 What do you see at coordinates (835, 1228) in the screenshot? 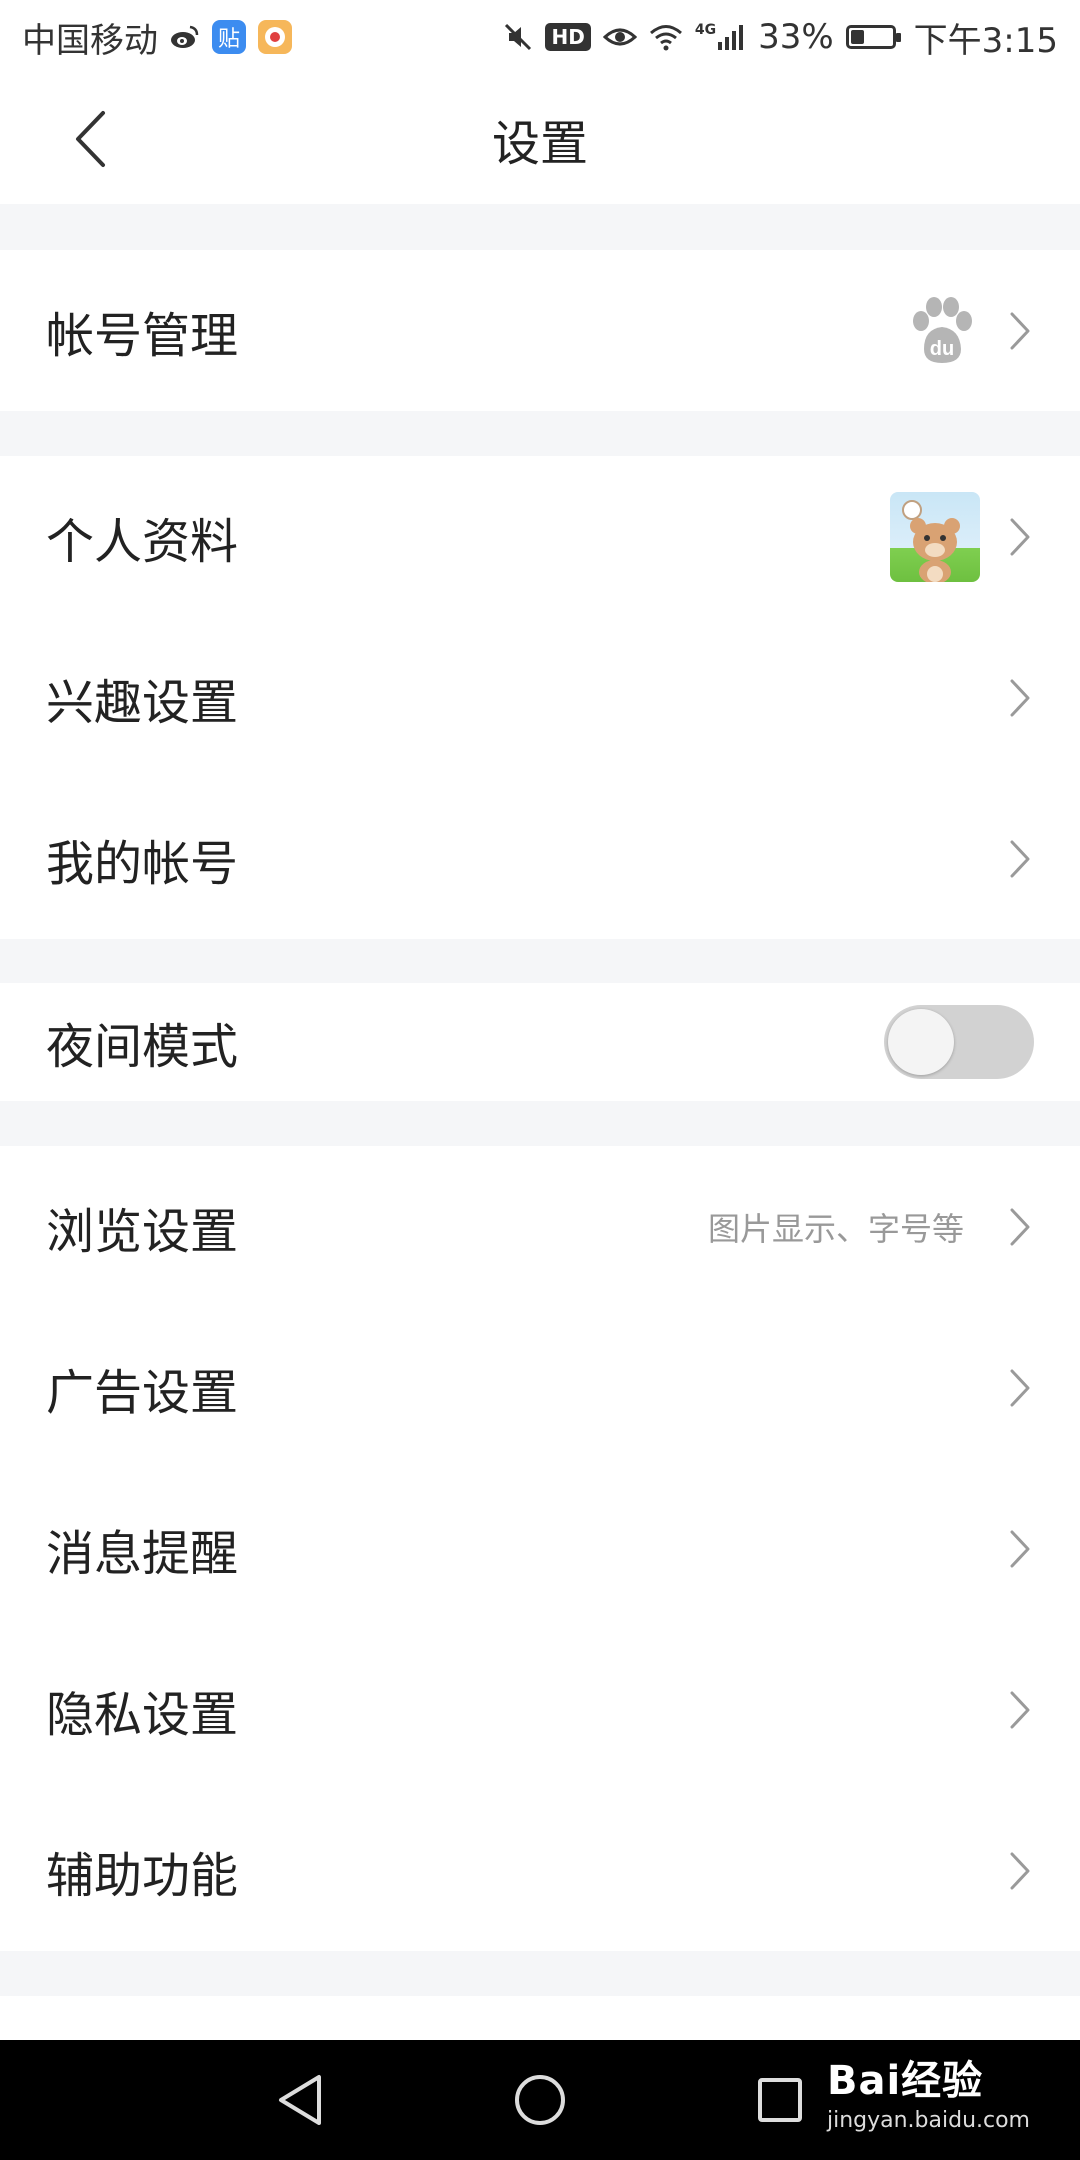
I see `browse-settings-hint: 图片显示、字号等` at bounding box center [835, 1228].